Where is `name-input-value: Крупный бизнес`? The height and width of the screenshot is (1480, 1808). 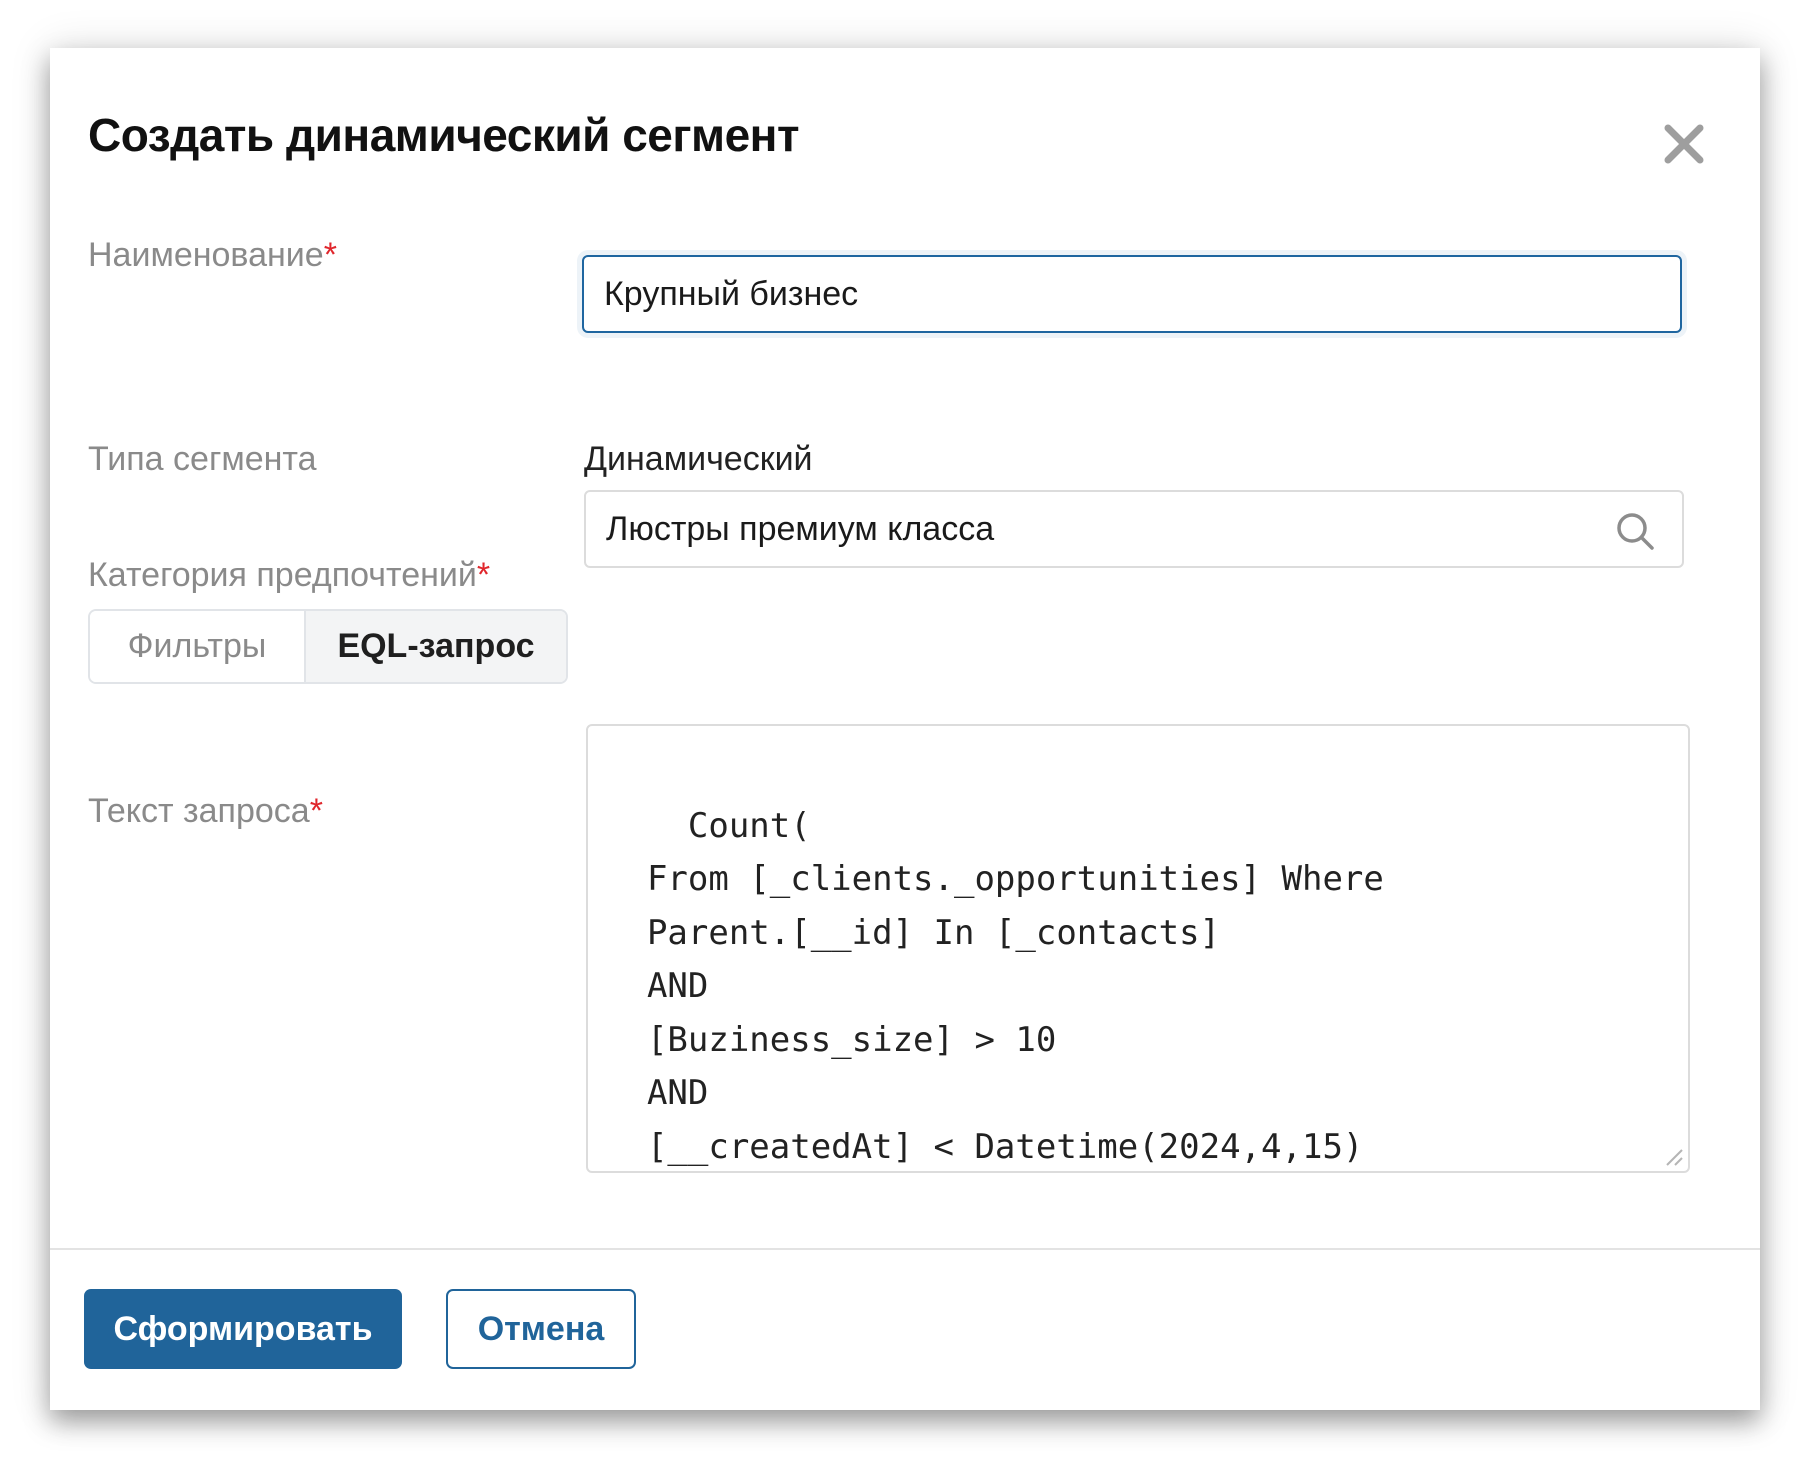
name-input-value: Крупный бизнес is located at coordinates (731, 293).